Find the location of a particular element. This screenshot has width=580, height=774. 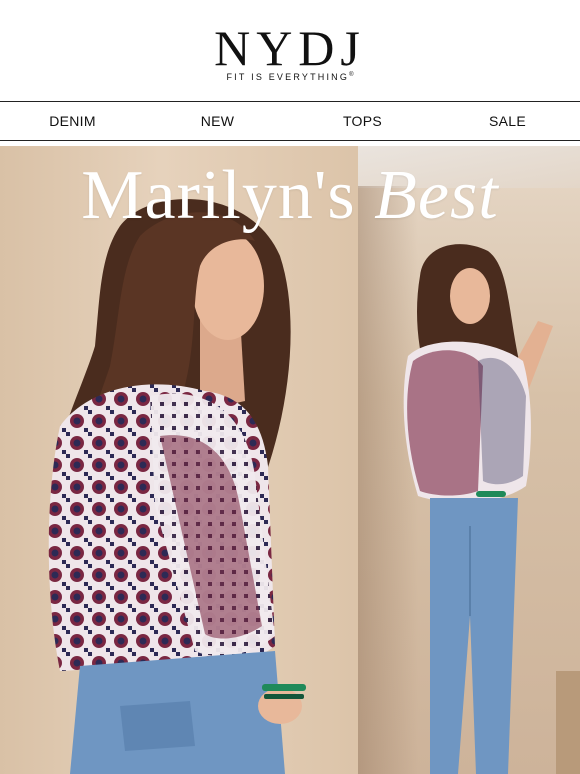

nav-item-tops: TOPS is located at coordinates (362, 121).